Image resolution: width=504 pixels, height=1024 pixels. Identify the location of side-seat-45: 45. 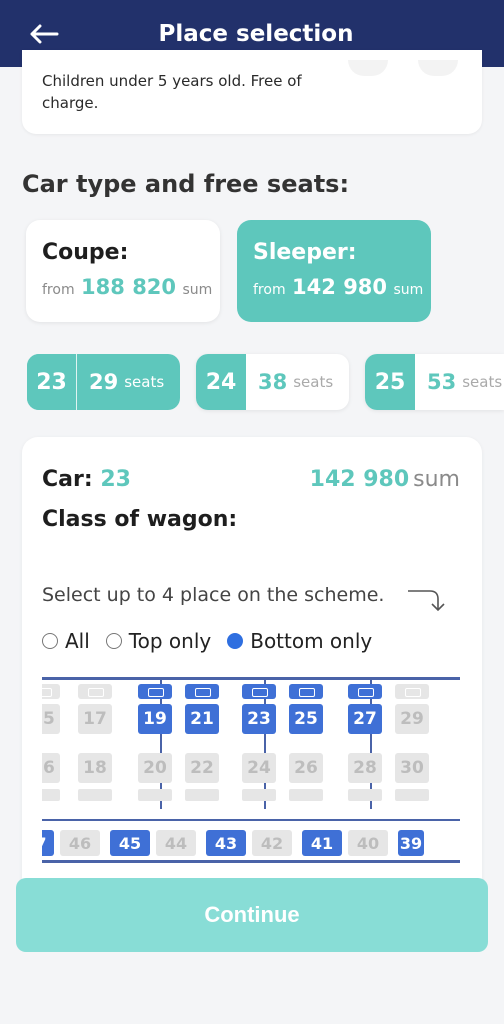
(130, 843).